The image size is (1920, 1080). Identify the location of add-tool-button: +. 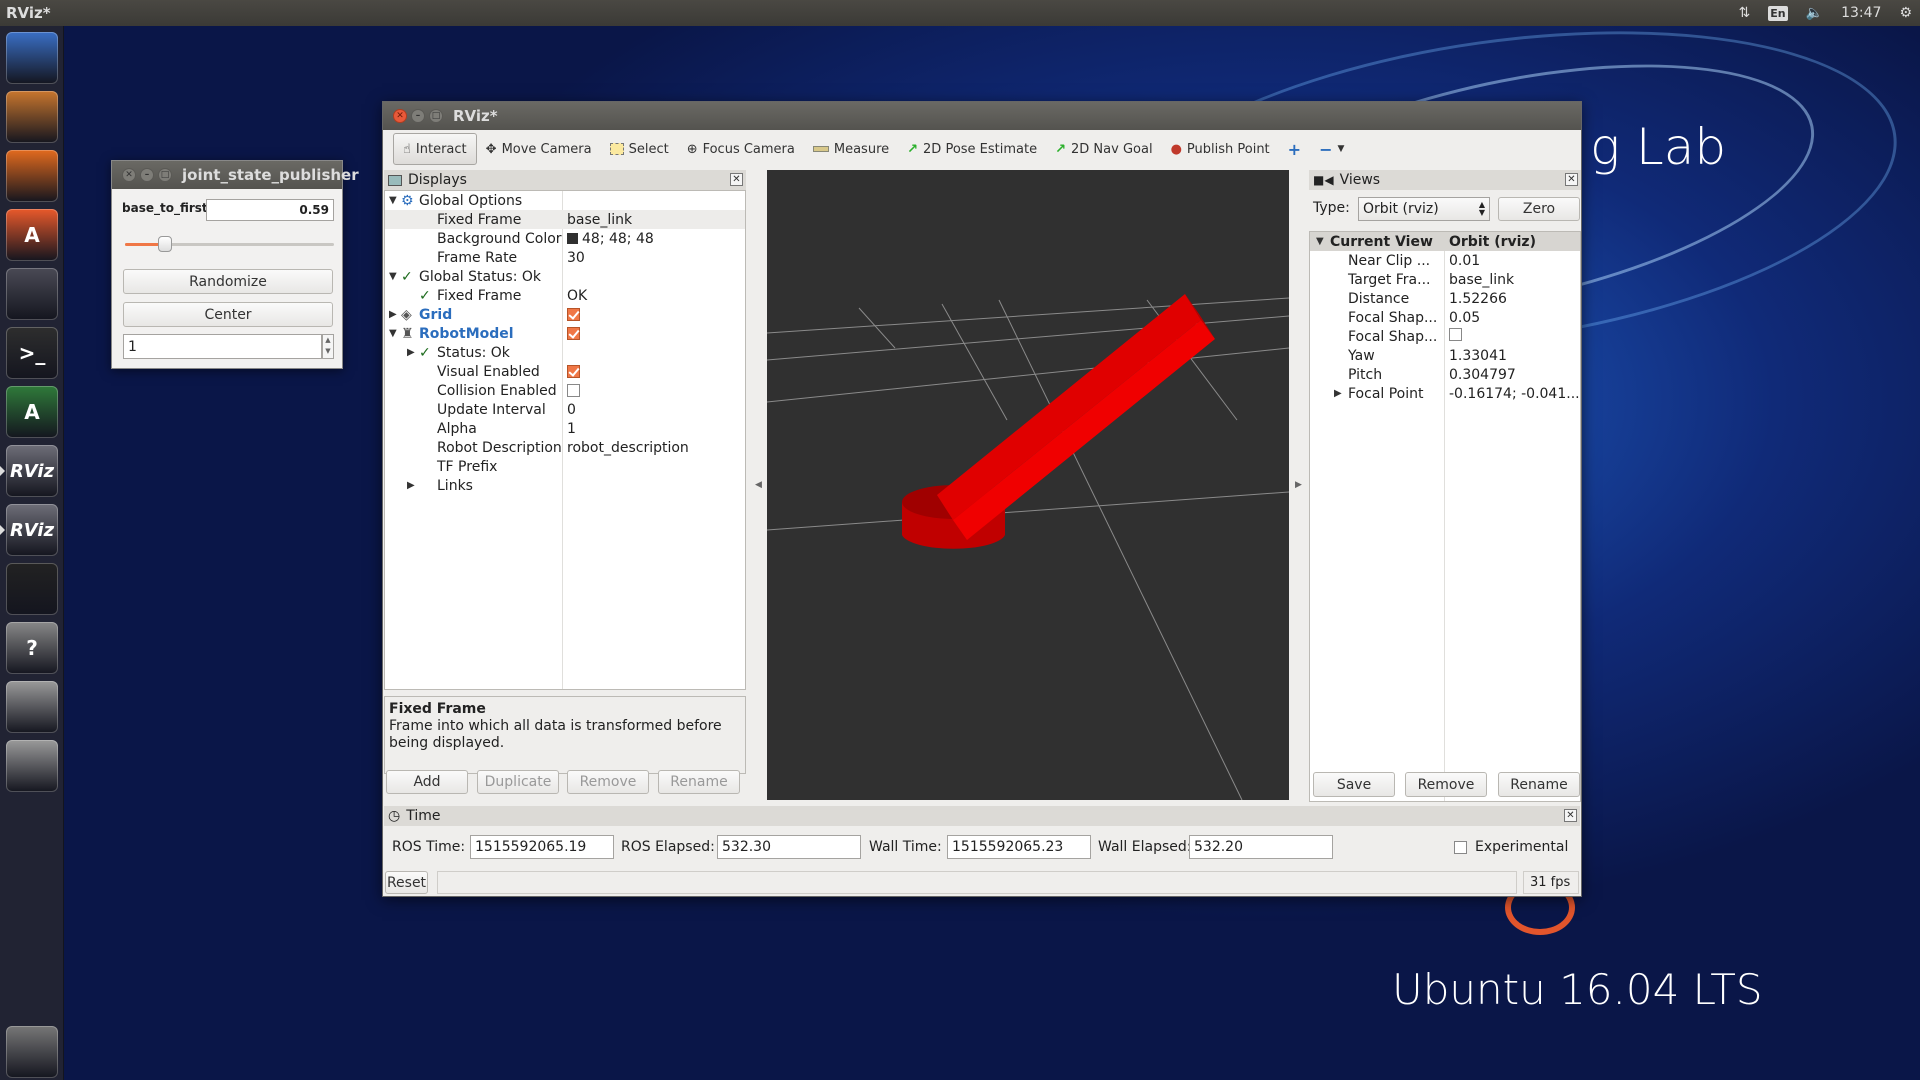
(1294, 149).